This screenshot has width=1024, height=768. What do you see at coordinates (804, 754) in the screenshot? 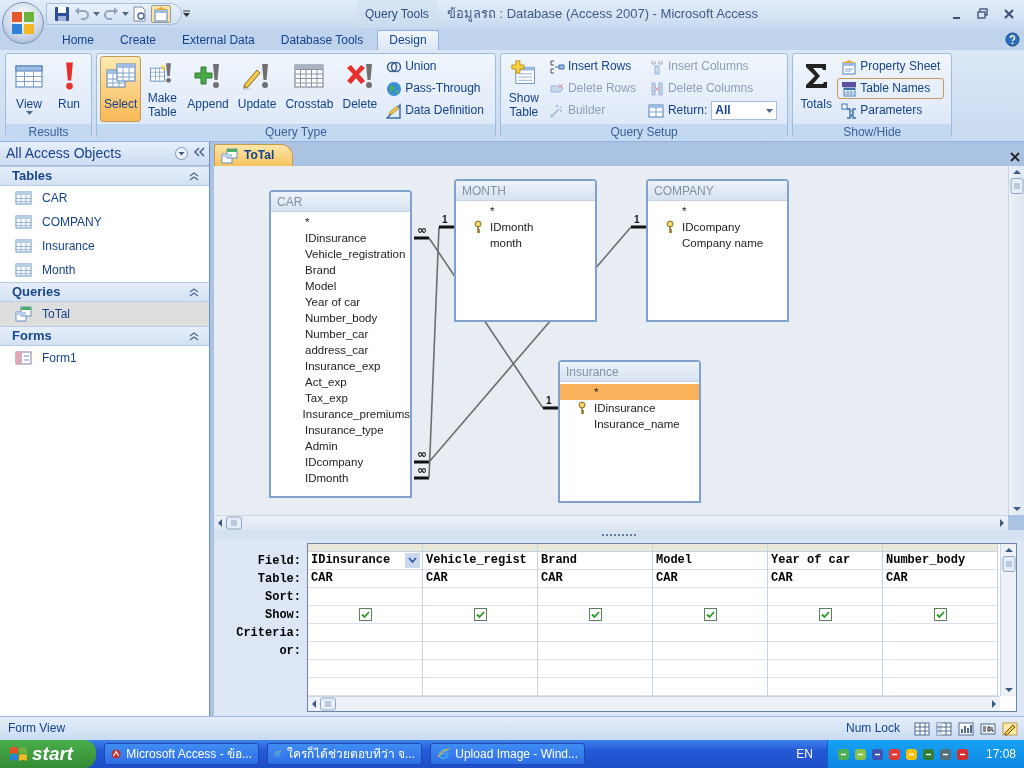
I see `language-indicator: EN` at bounding box center [804, 754].